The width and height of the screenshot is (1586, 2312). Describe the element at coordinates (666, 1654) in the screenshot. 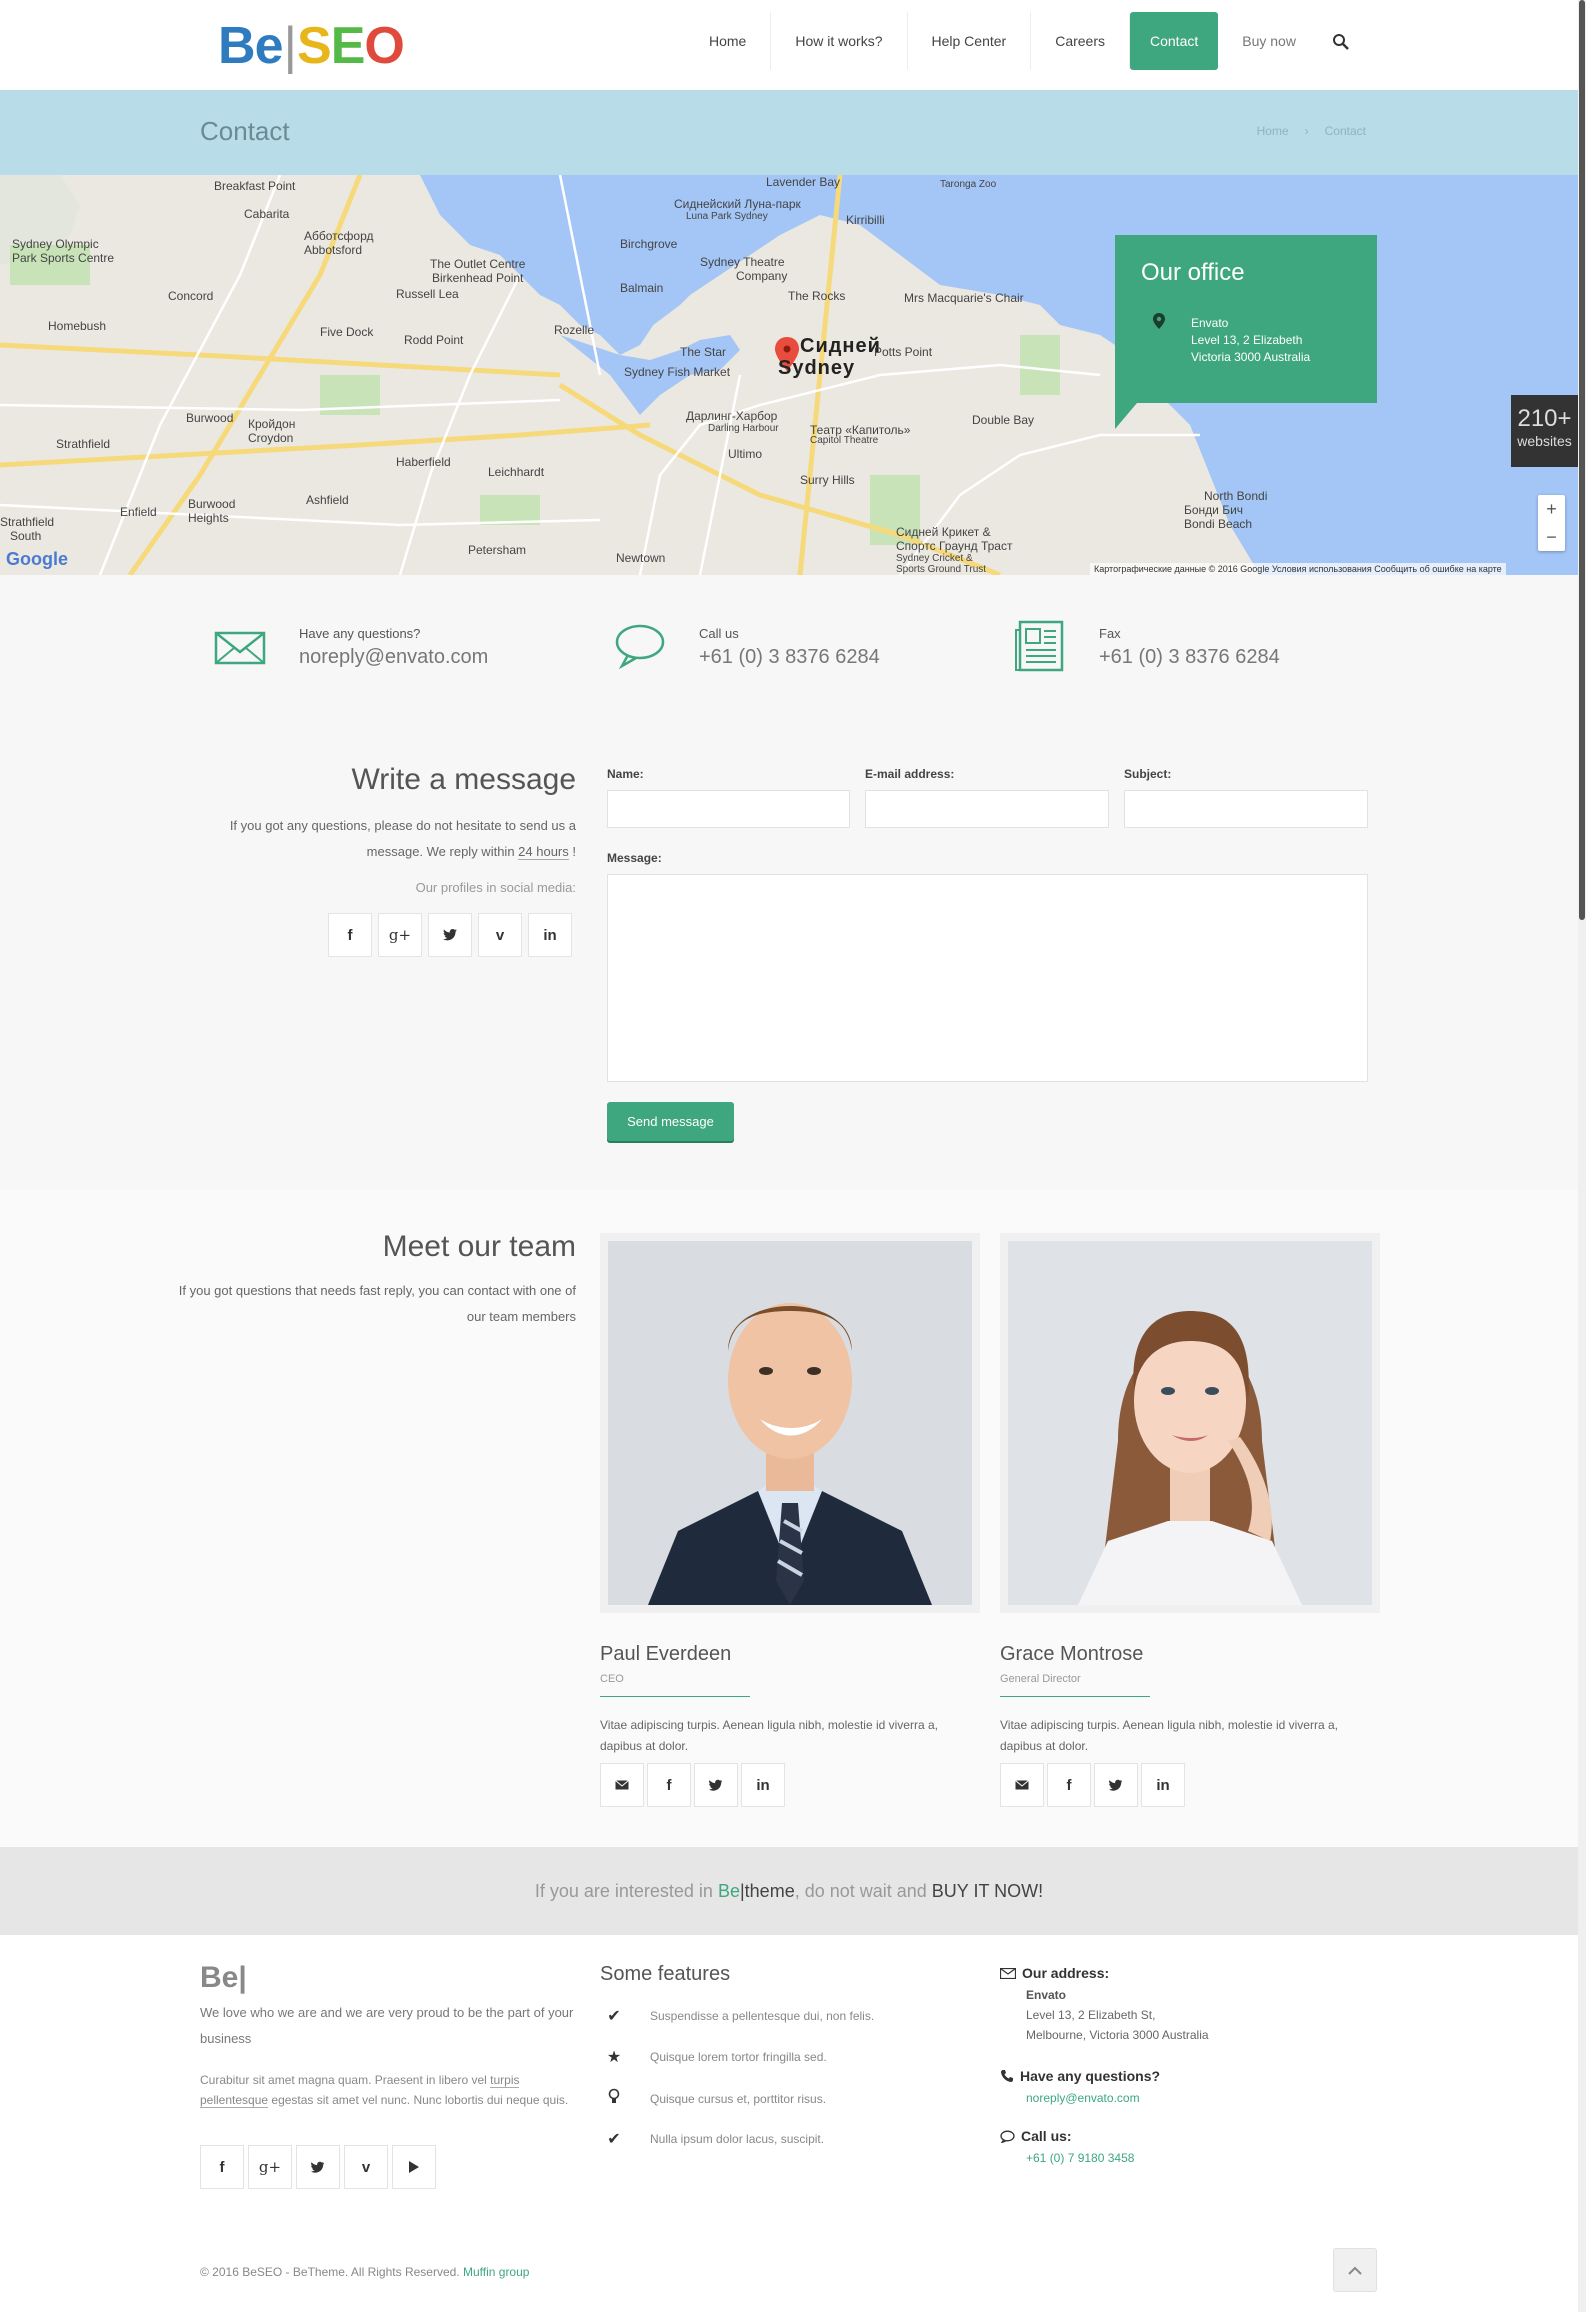

I see `member-name: Paul Everdeen` at that location.